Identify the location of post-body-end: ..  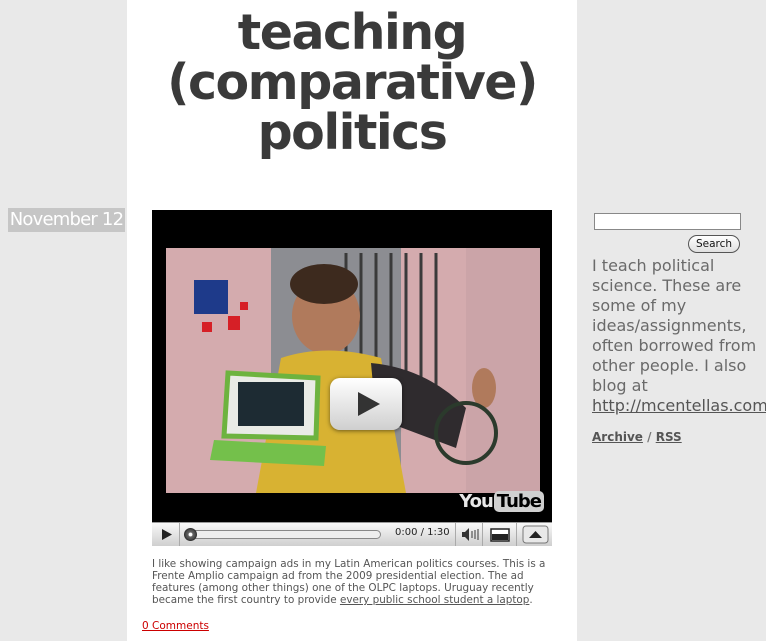
(531, 600).